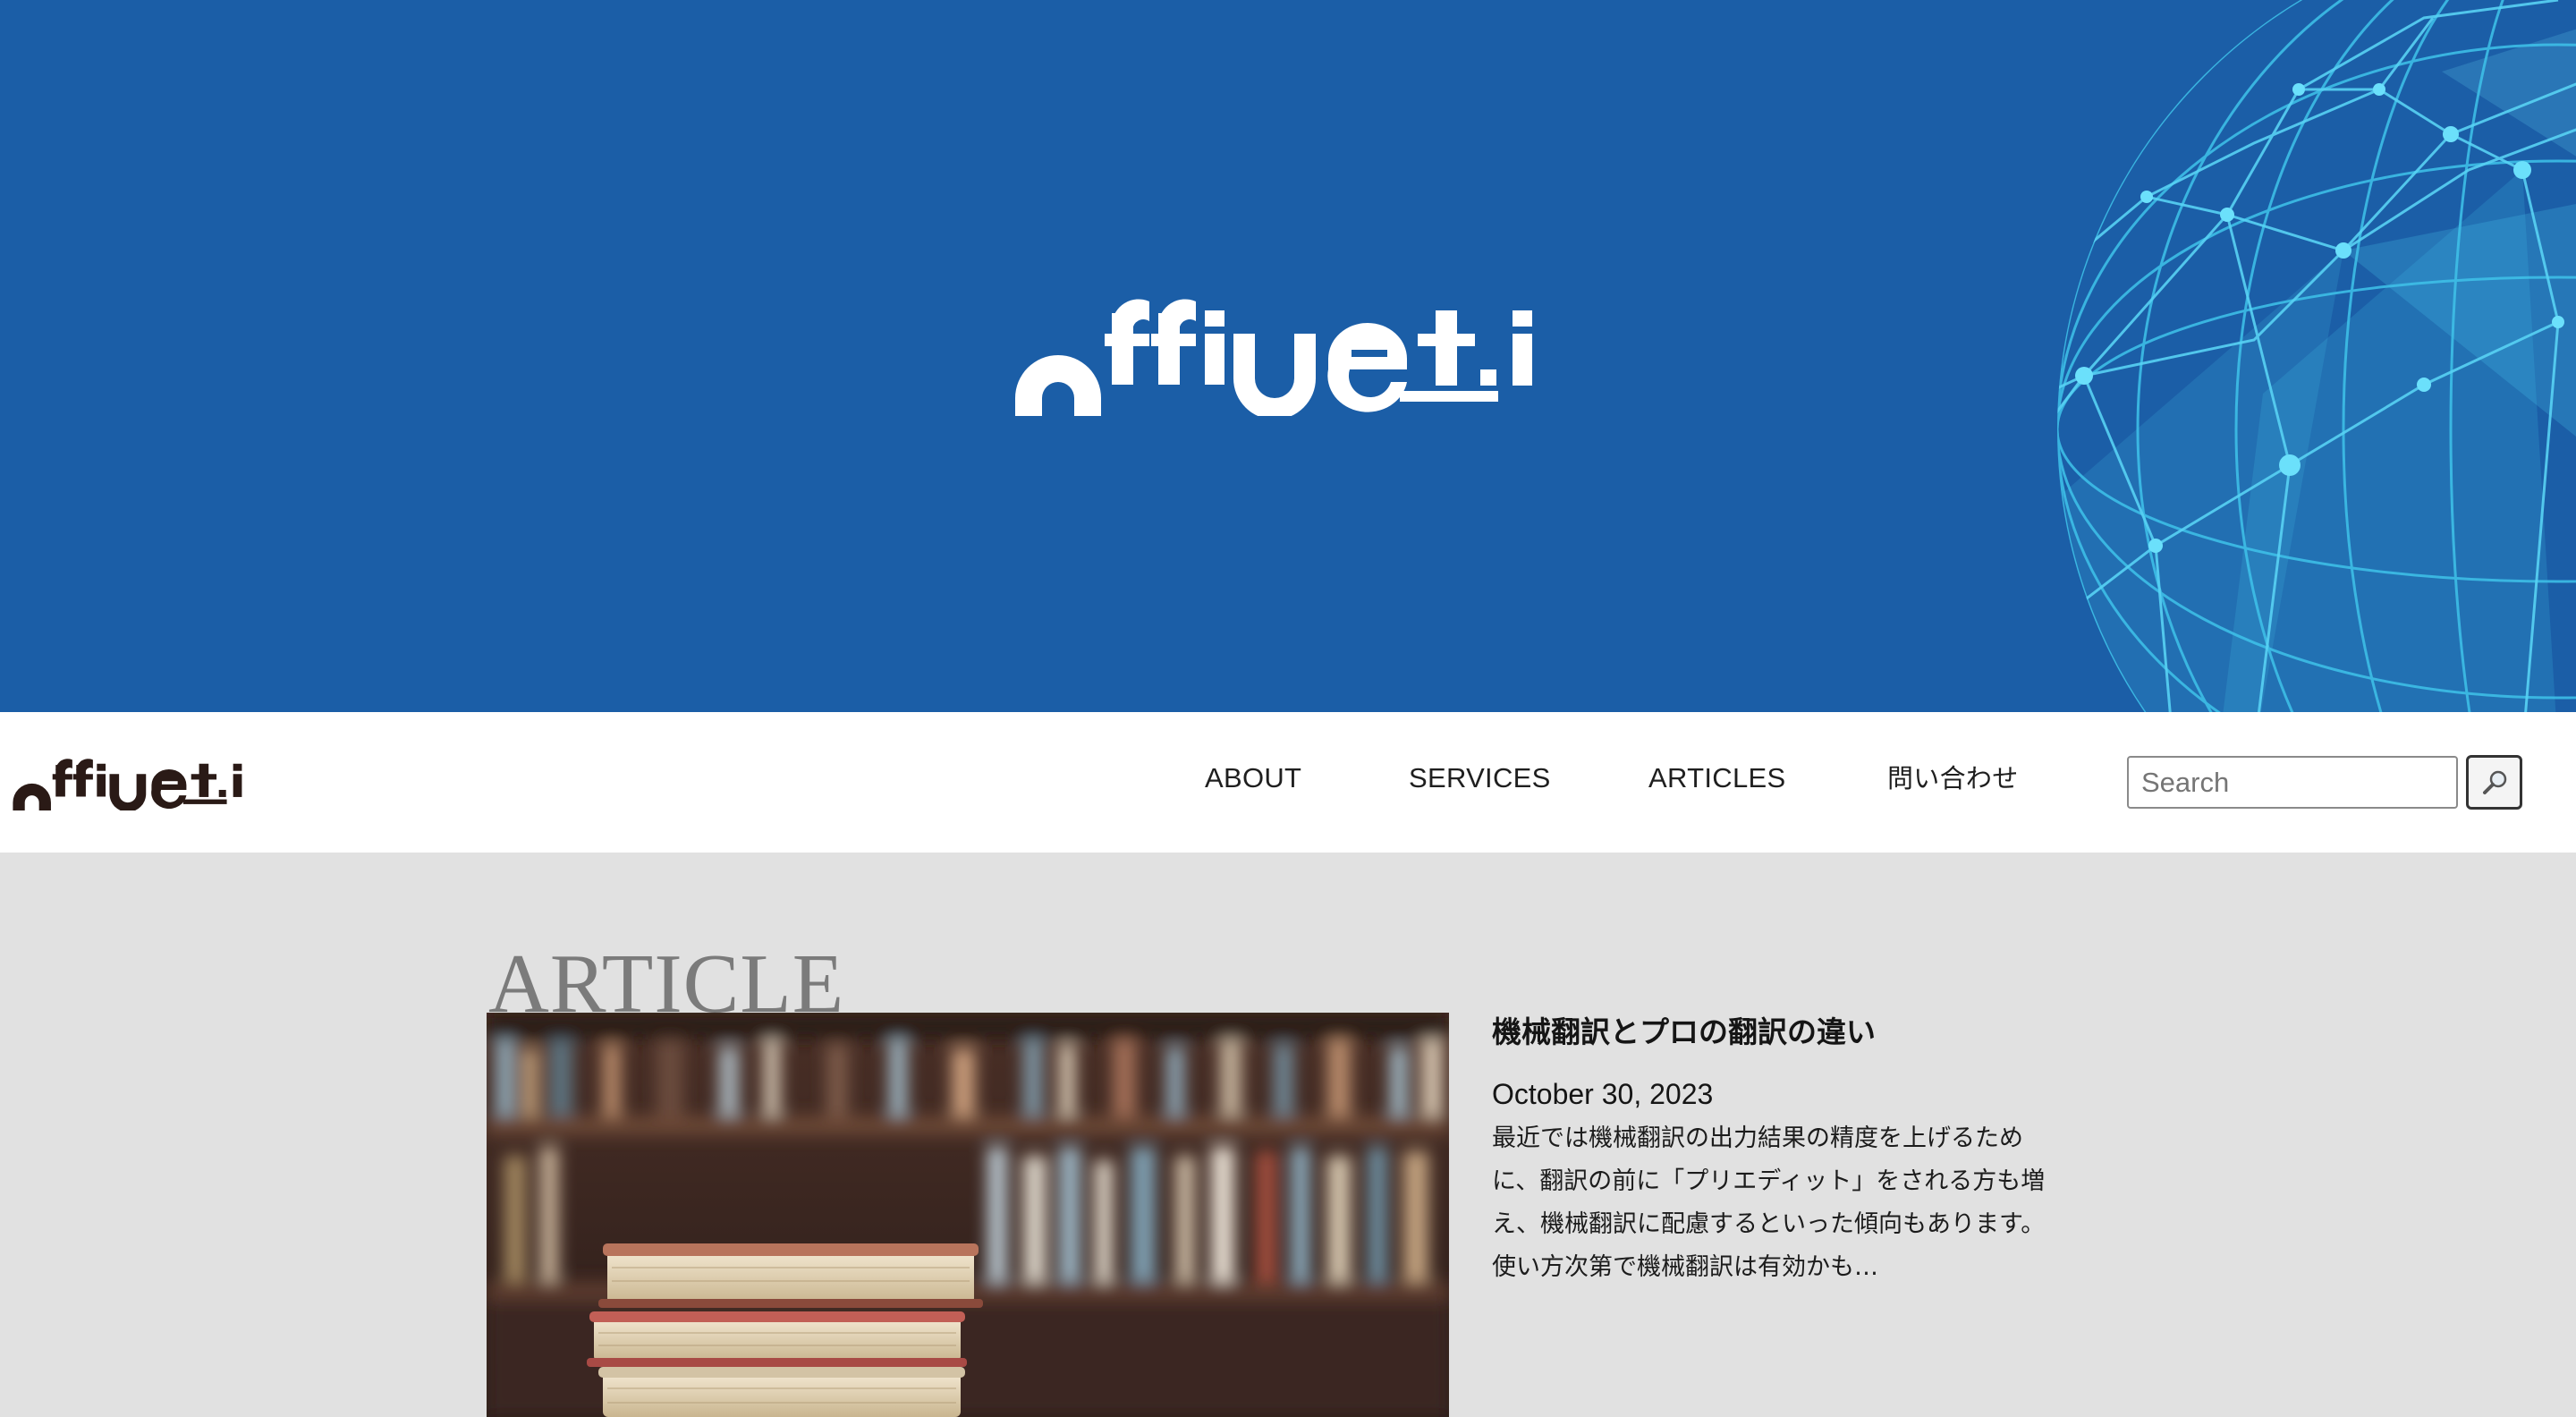 The image size is (2576, 1417). Describe the element at coordinates (1716, 778) in the screenshot. I see `nav-articles: ARTICLES` at that location.